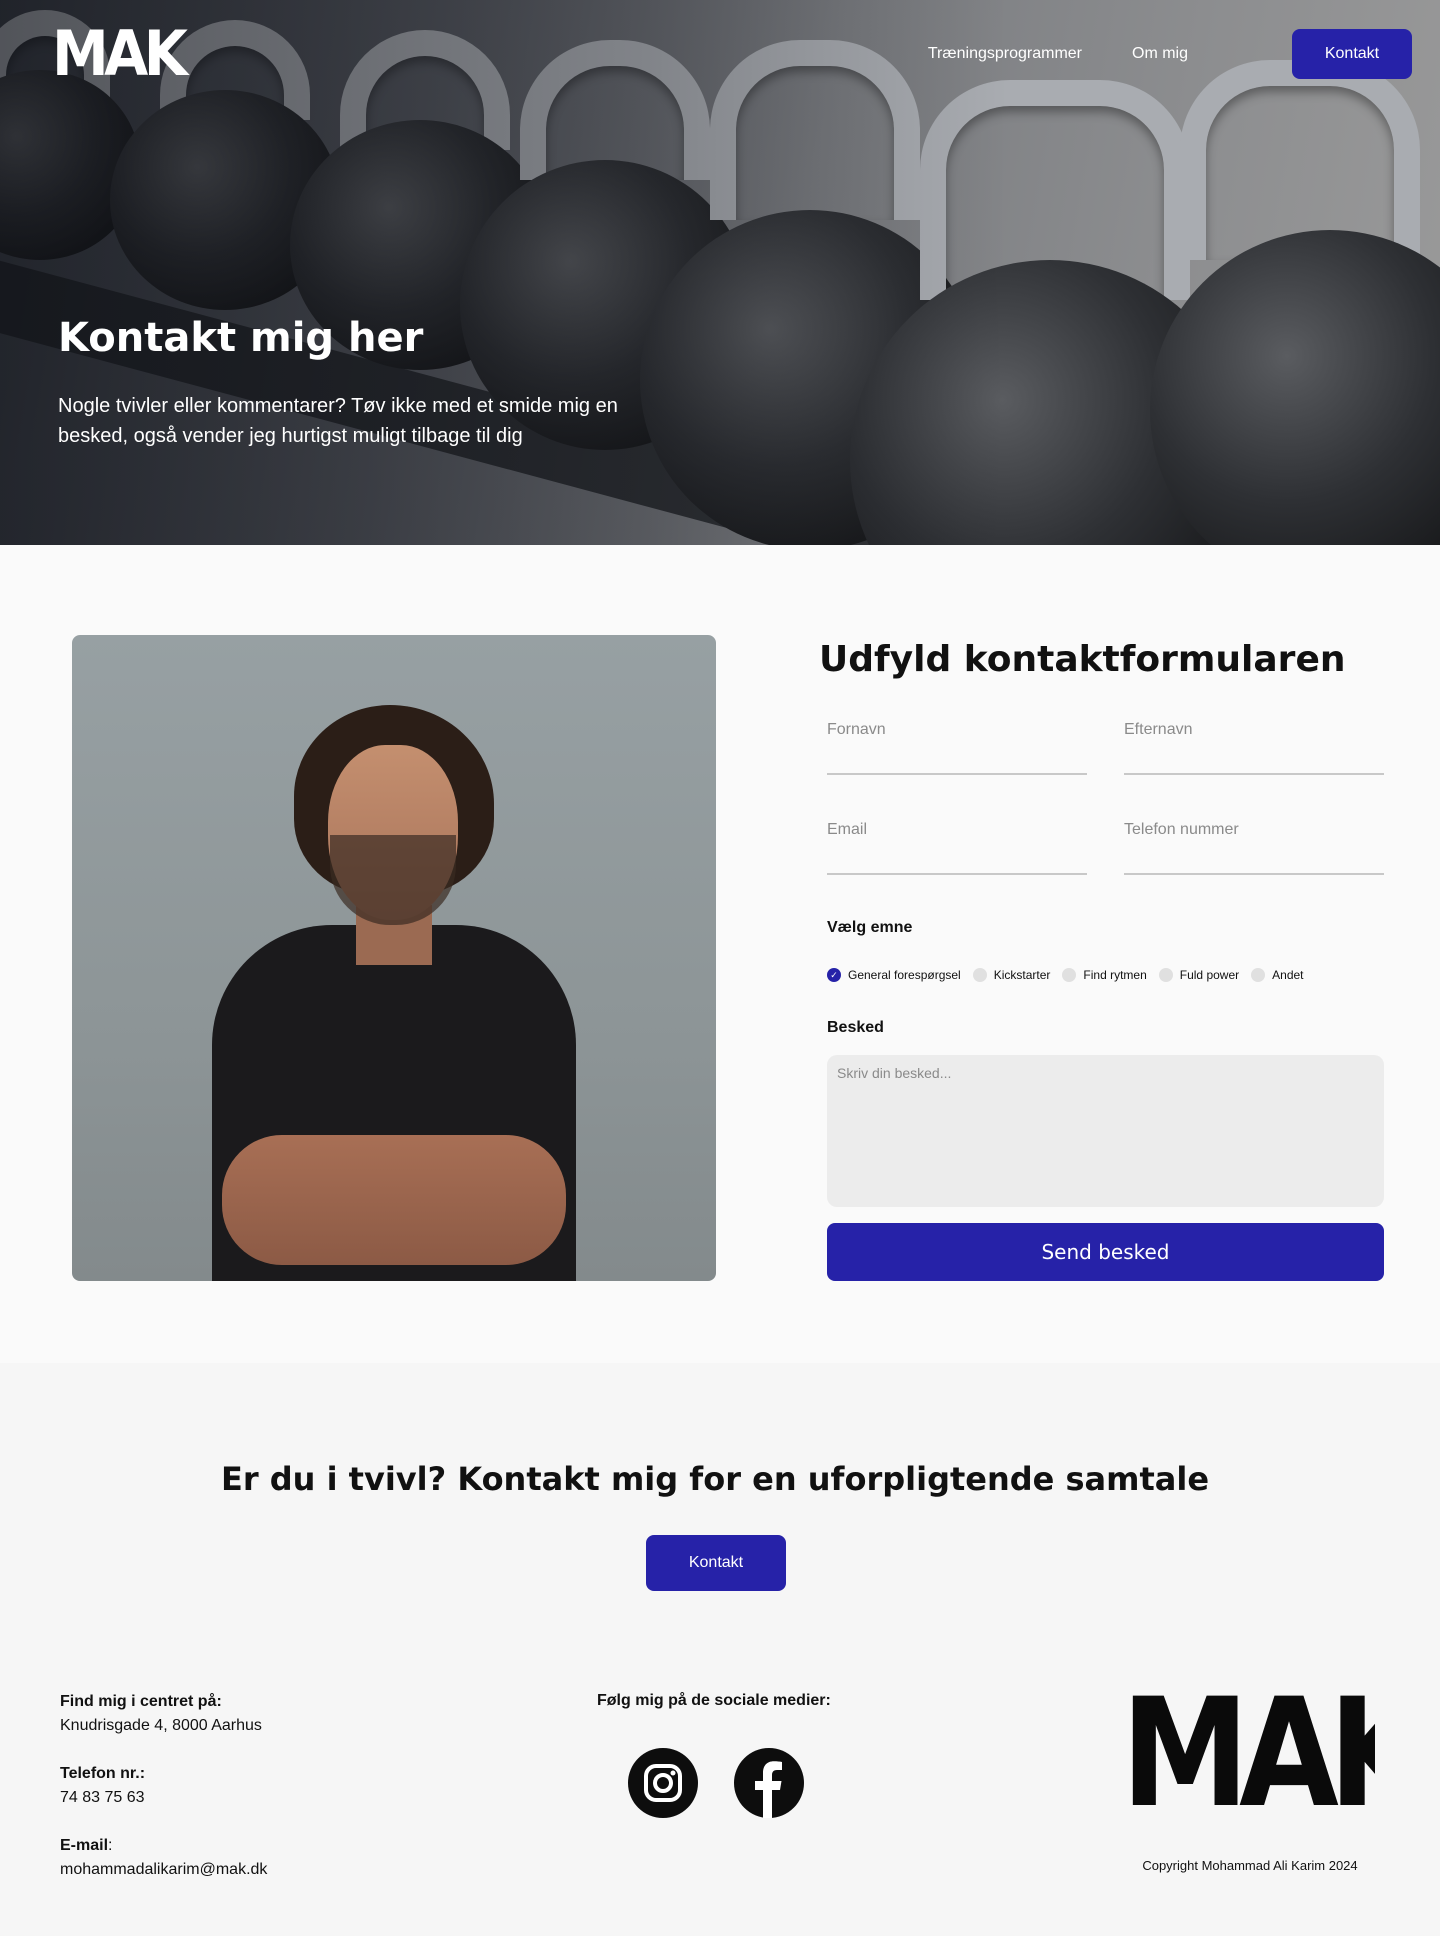 The height and width of the screenshot is (1936, 1440). I want to click on subject-radio-general: ✓ General forespørgsel, so click(894, 975).